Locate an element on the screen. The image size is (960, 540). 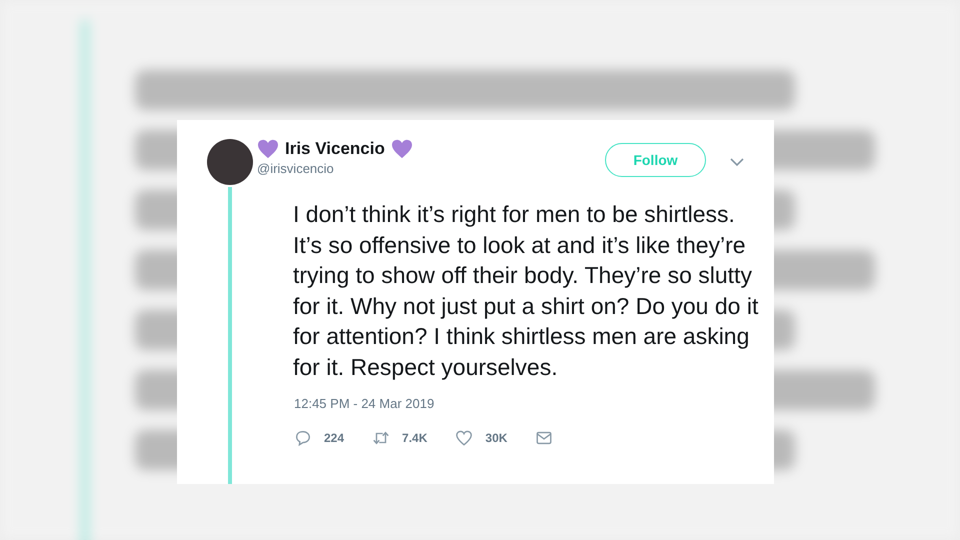
heart-icon is located at coordinates (464, 438).